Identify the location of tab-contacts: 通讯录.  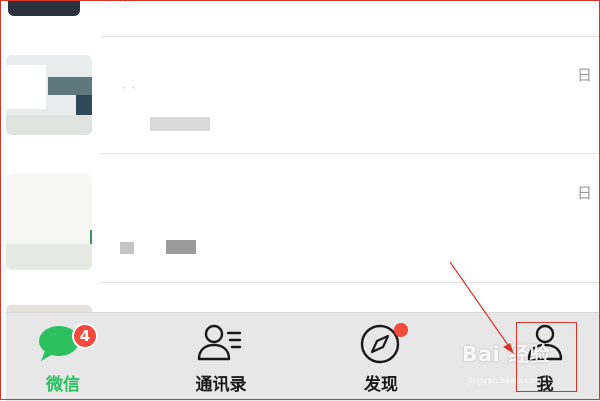
(221, 357).